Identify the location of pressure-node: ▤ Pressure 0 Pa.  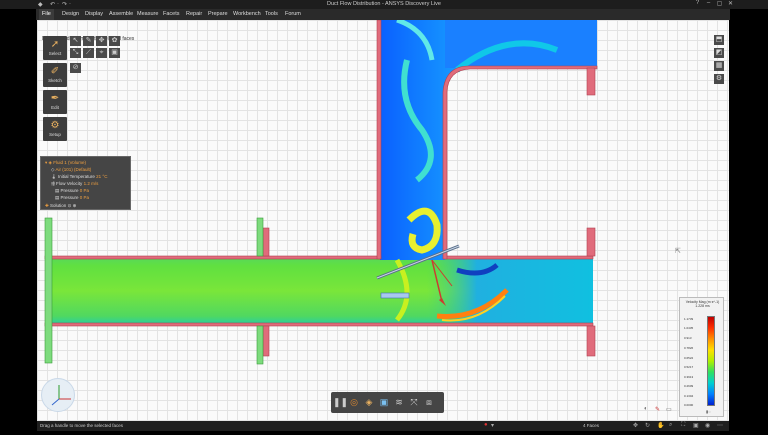
(72, 191).